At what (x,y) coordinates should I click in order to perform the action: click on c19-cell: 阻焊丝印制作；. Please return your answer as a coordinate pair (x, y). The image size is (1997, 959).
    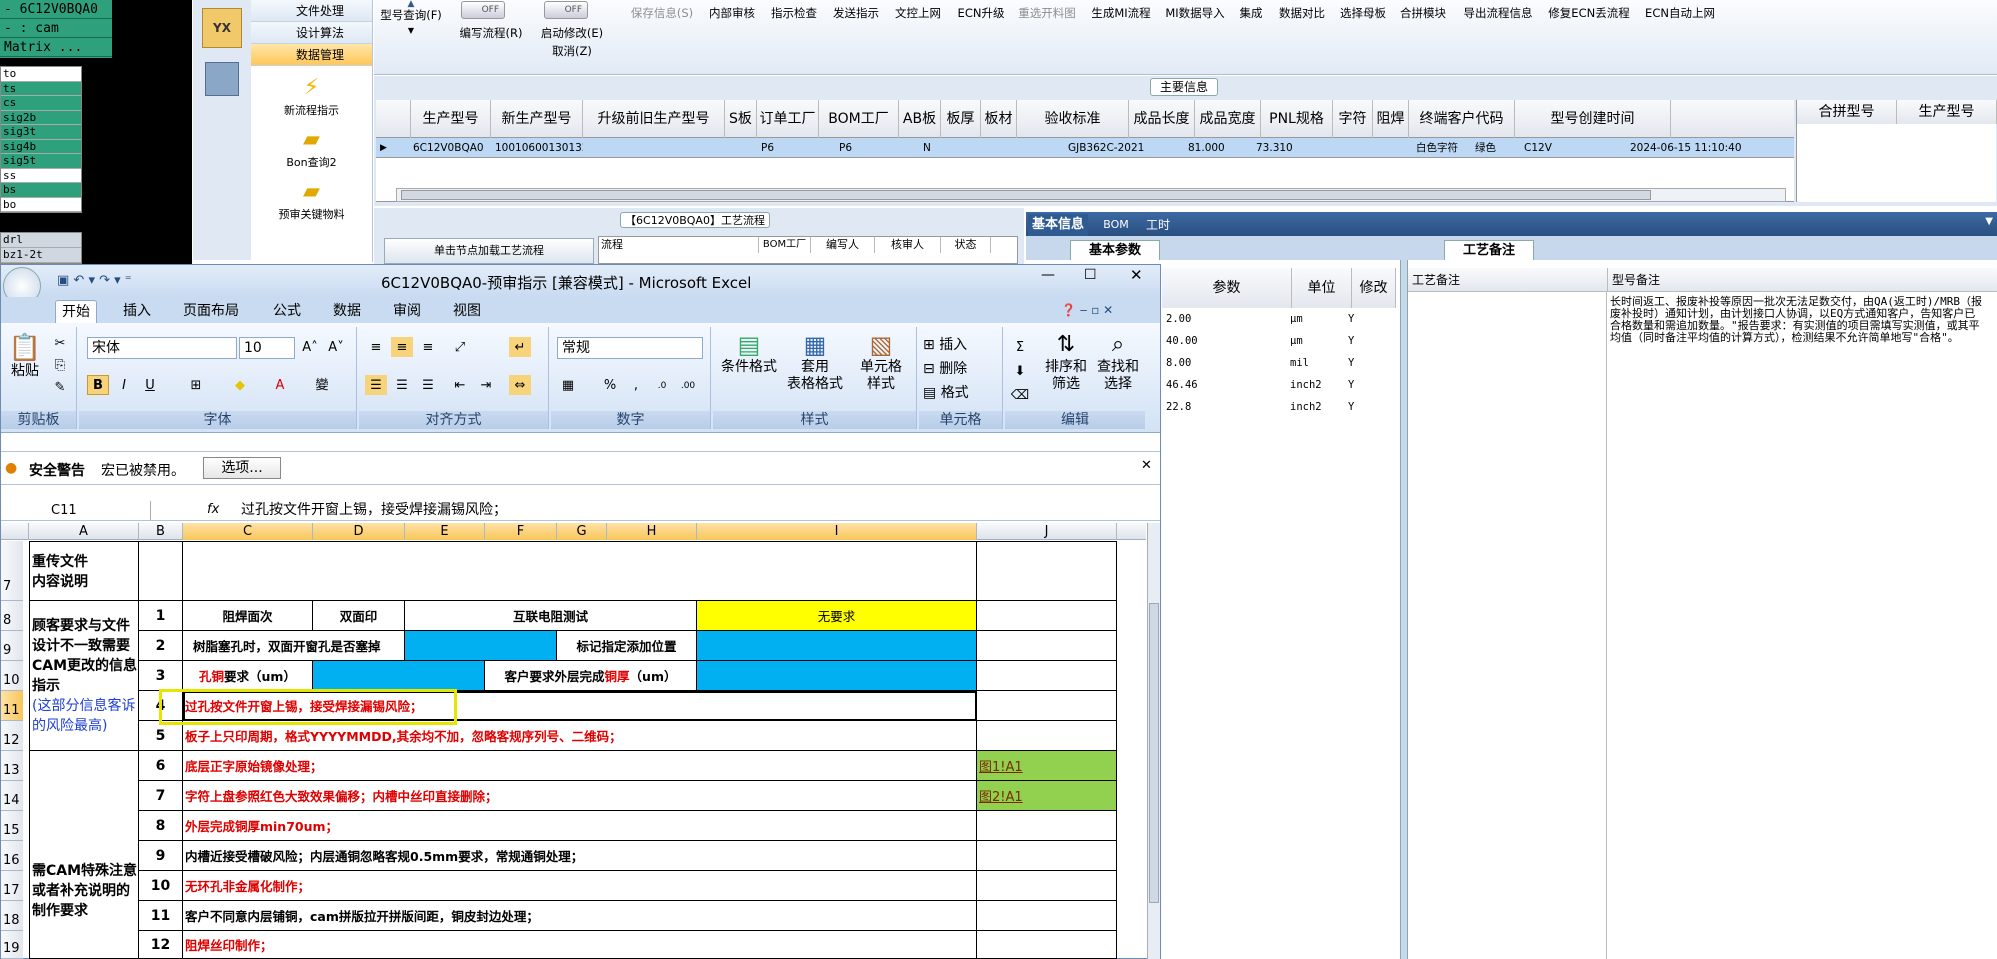
    Looking at the image, I should click on (580, 945).